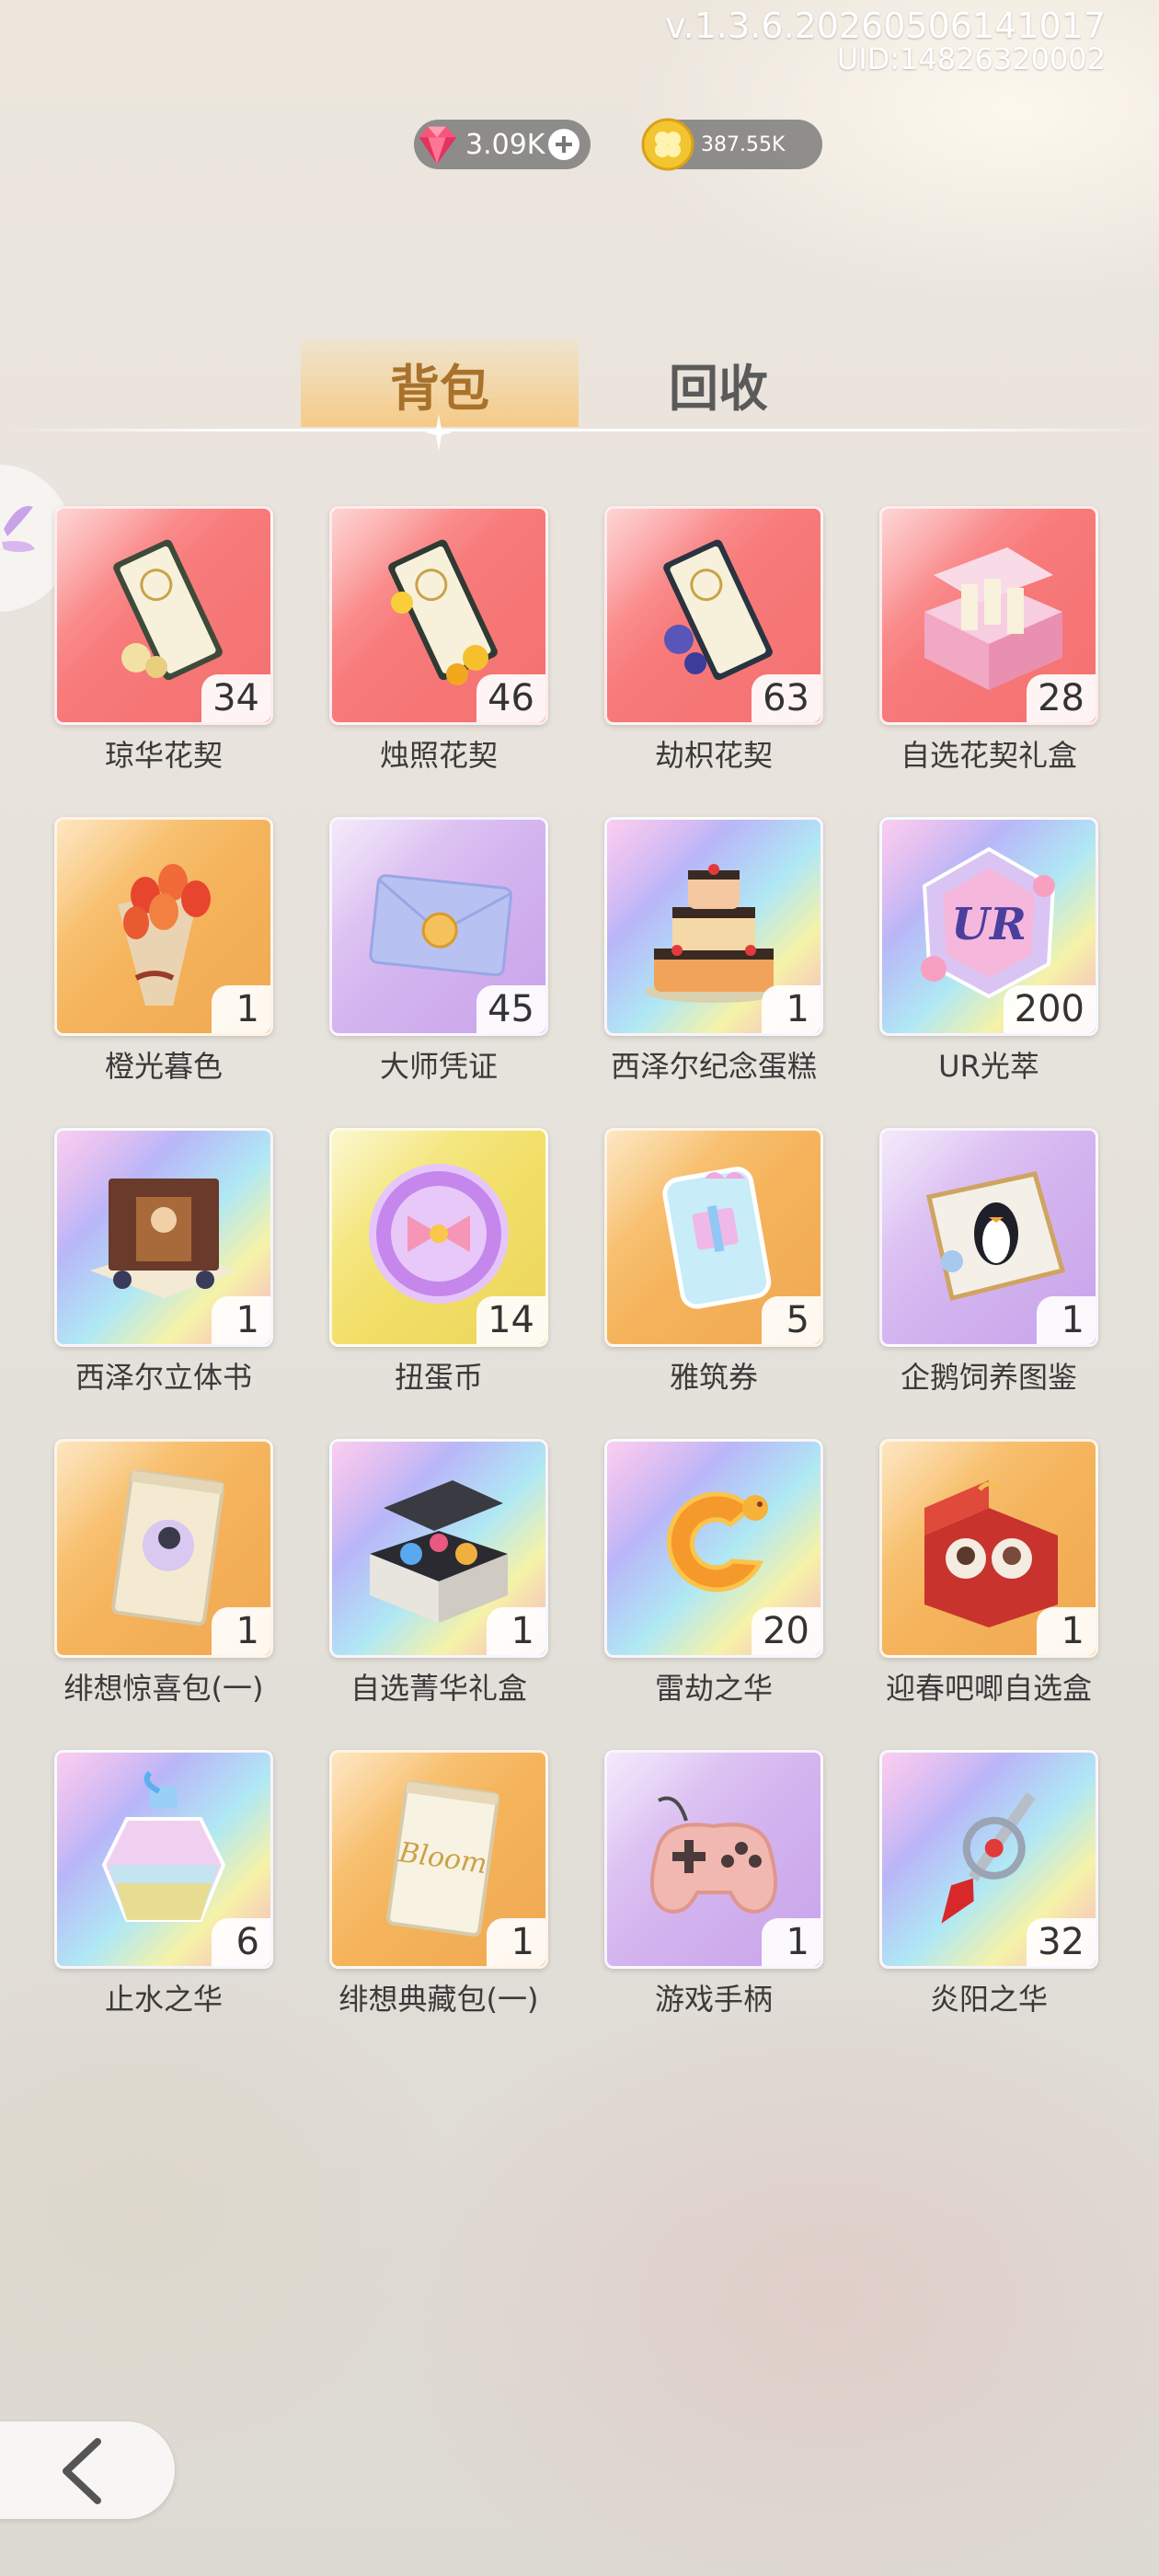 The height and width of the screenshot is (2576, 1159). I want to click on item-name: 企鹅饲养图鉴, so click(988, 1377).